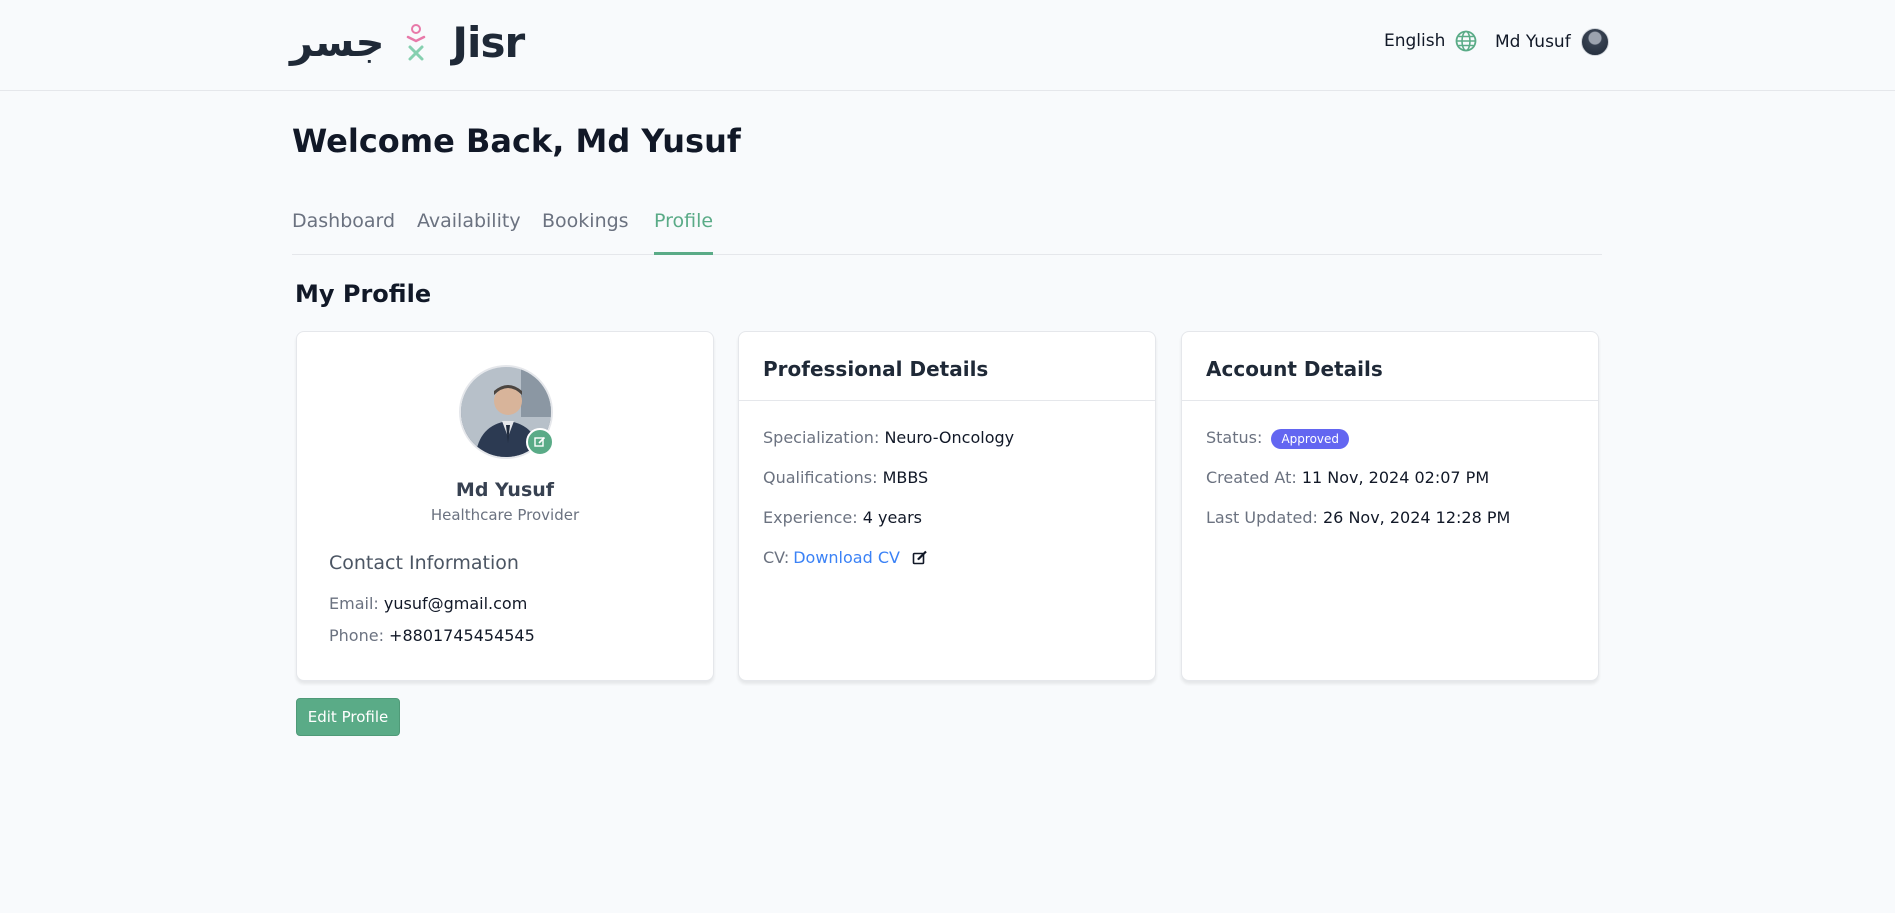 This screenshot has width=1895, height=913. I want to click on section-title: My Profile, so click(363, 294).